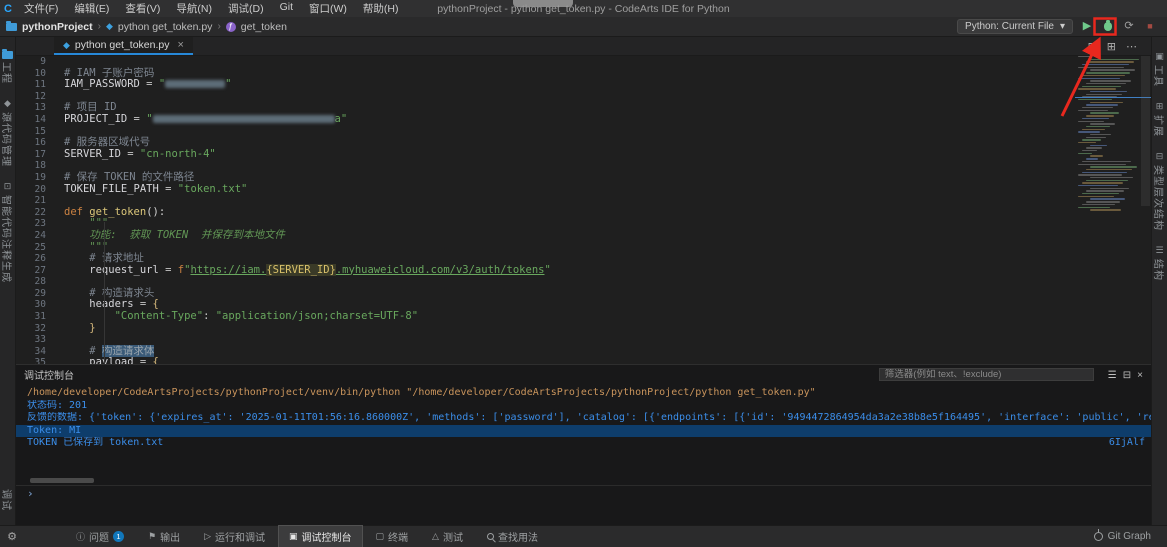  Describe the element at coordinates (1129, 26) in the screenshot. I see `restart-button: ⟳` at that location.